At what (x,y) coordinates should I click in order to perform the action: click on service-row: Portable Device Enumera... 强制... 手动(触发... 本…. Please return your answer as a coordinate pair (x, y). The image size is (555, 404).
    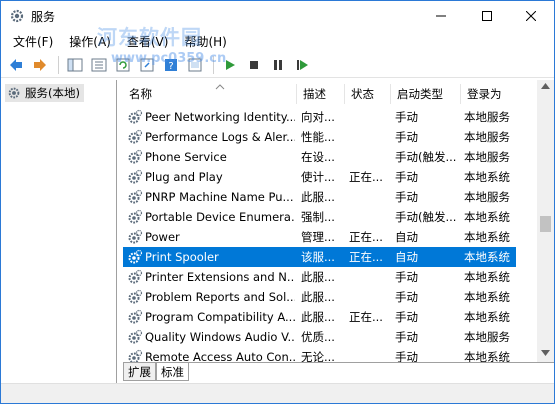
    Looking at the image, I should click on (319, 217).